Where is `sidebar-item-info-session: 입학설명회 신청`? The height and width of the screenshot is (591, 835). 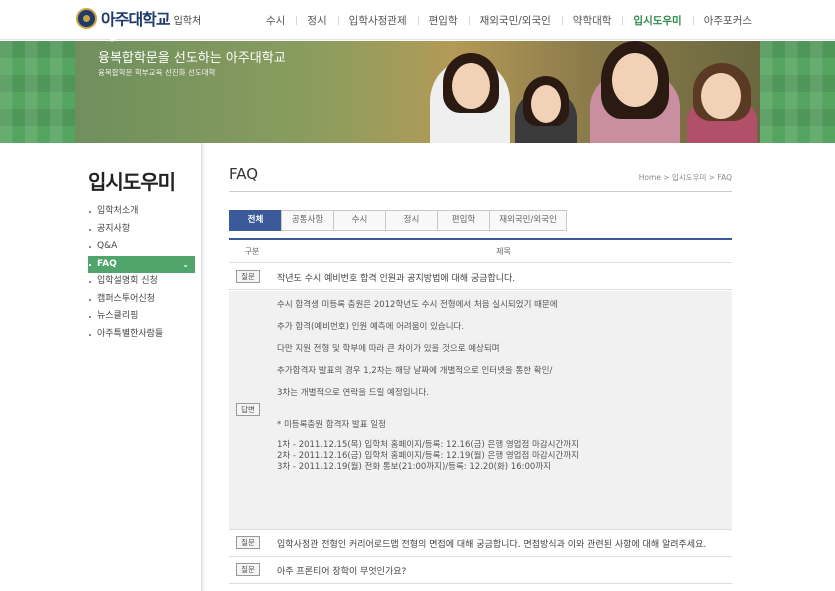
sidebar-item-info-session: 입학설명회 신청 is located at coordinates (141, 282).